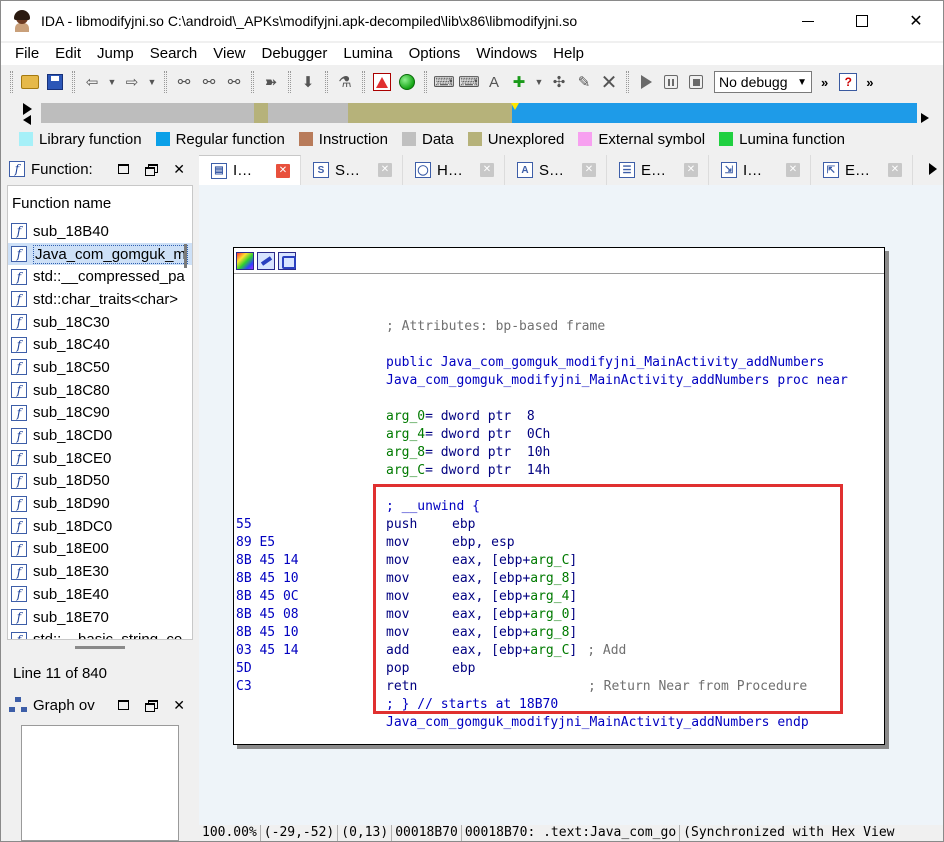  Describe the element at coordinates (519, 82) in the screenshot. I see `create-function-button: ✚` at that location.